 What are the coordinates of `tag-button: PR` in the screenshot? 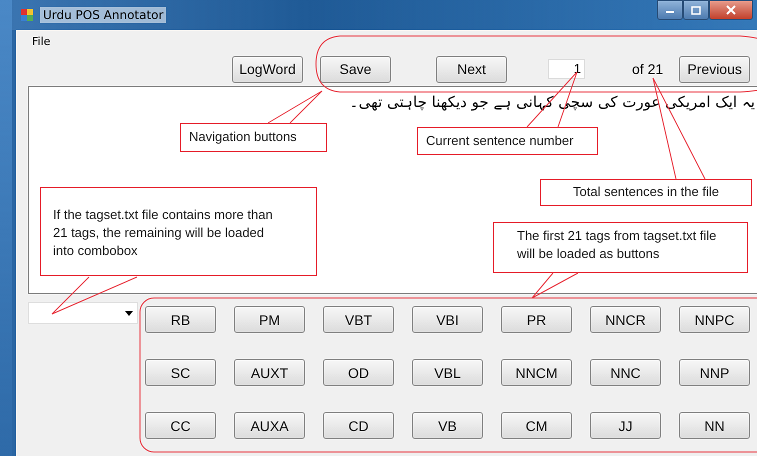 It's located at (536, 319).